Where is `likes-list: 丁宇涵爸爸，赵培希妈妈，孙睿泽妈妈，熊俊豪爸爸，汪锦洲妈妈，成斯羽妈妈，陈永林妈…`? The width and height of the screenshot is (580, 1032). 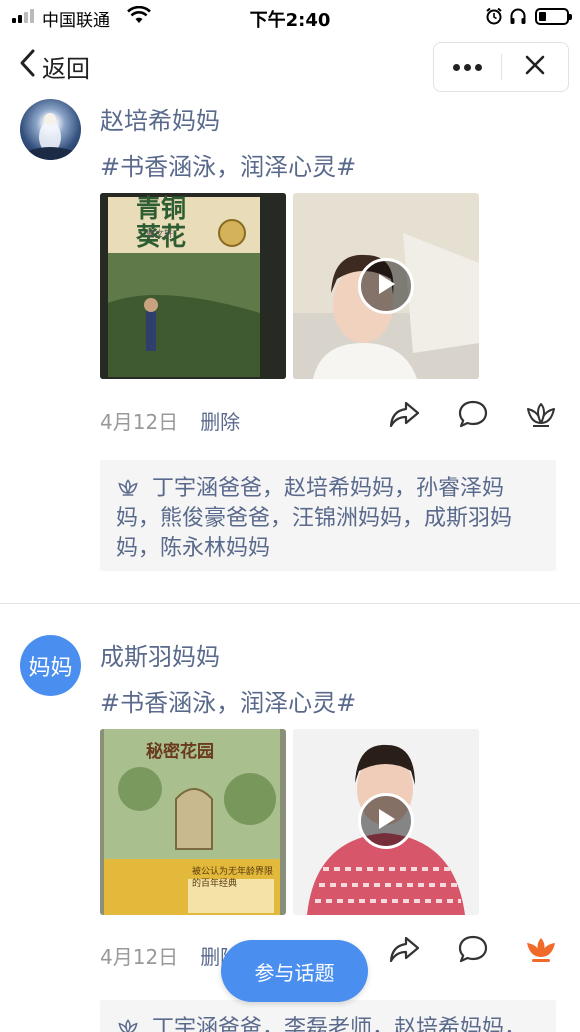 likes-list: 丁宇涵爸爸，赵培希妈妈，孙睿泽妈妈，熊俊豪爸爸，汪锦洲妈妈，成斯羽妈妈，陈永林妈… is located at coordinates (328, 515).